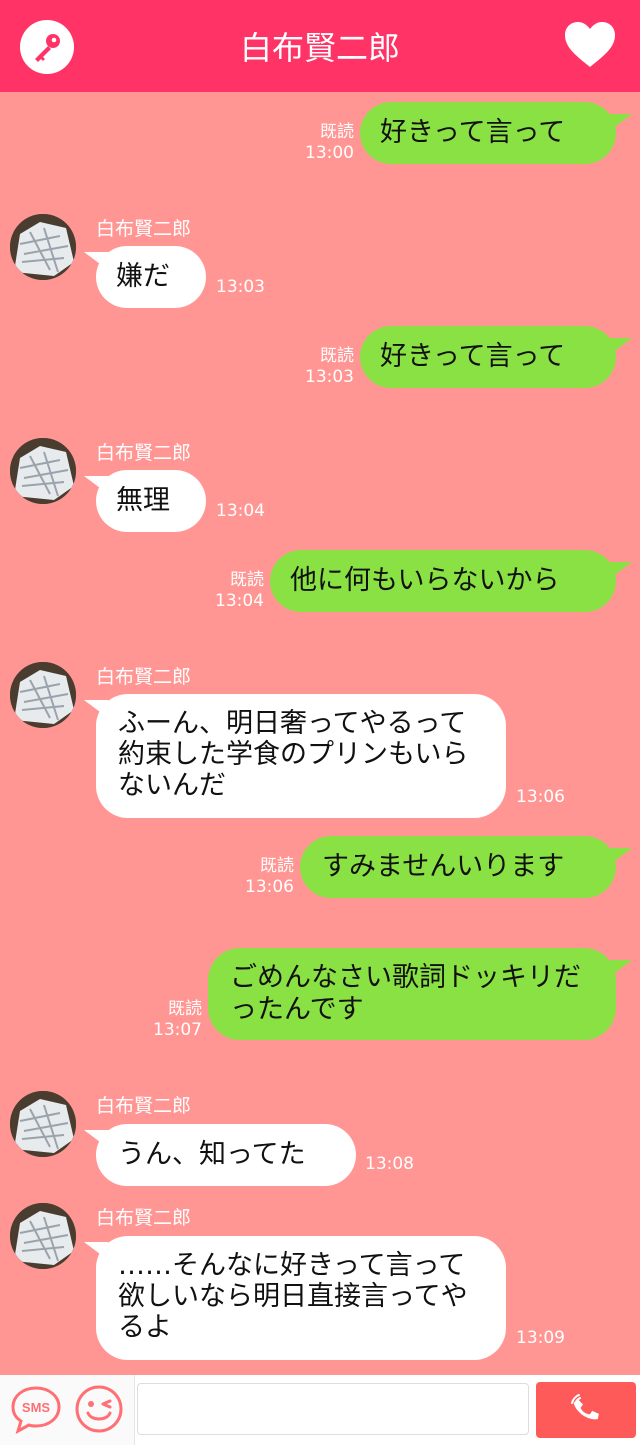 This screenshot has height=1445, width=640. I want to click on sms-button: SMS, so click(36, 1409).